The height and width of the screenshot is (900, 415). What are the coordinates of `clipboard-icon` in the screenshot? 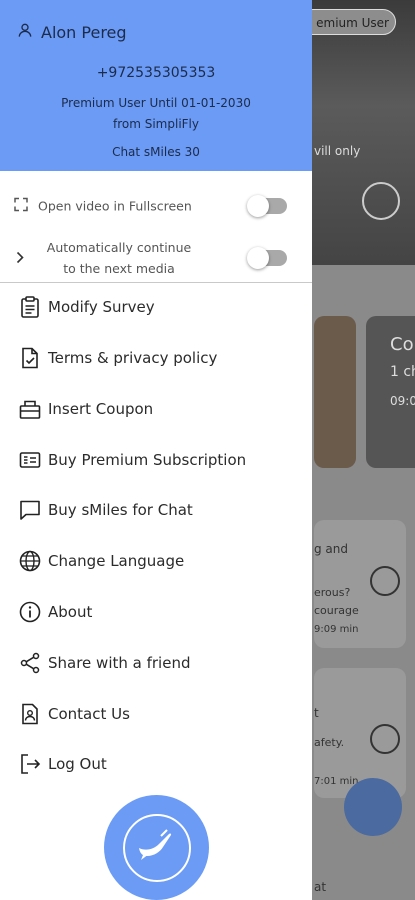 It's located at (30, 307).